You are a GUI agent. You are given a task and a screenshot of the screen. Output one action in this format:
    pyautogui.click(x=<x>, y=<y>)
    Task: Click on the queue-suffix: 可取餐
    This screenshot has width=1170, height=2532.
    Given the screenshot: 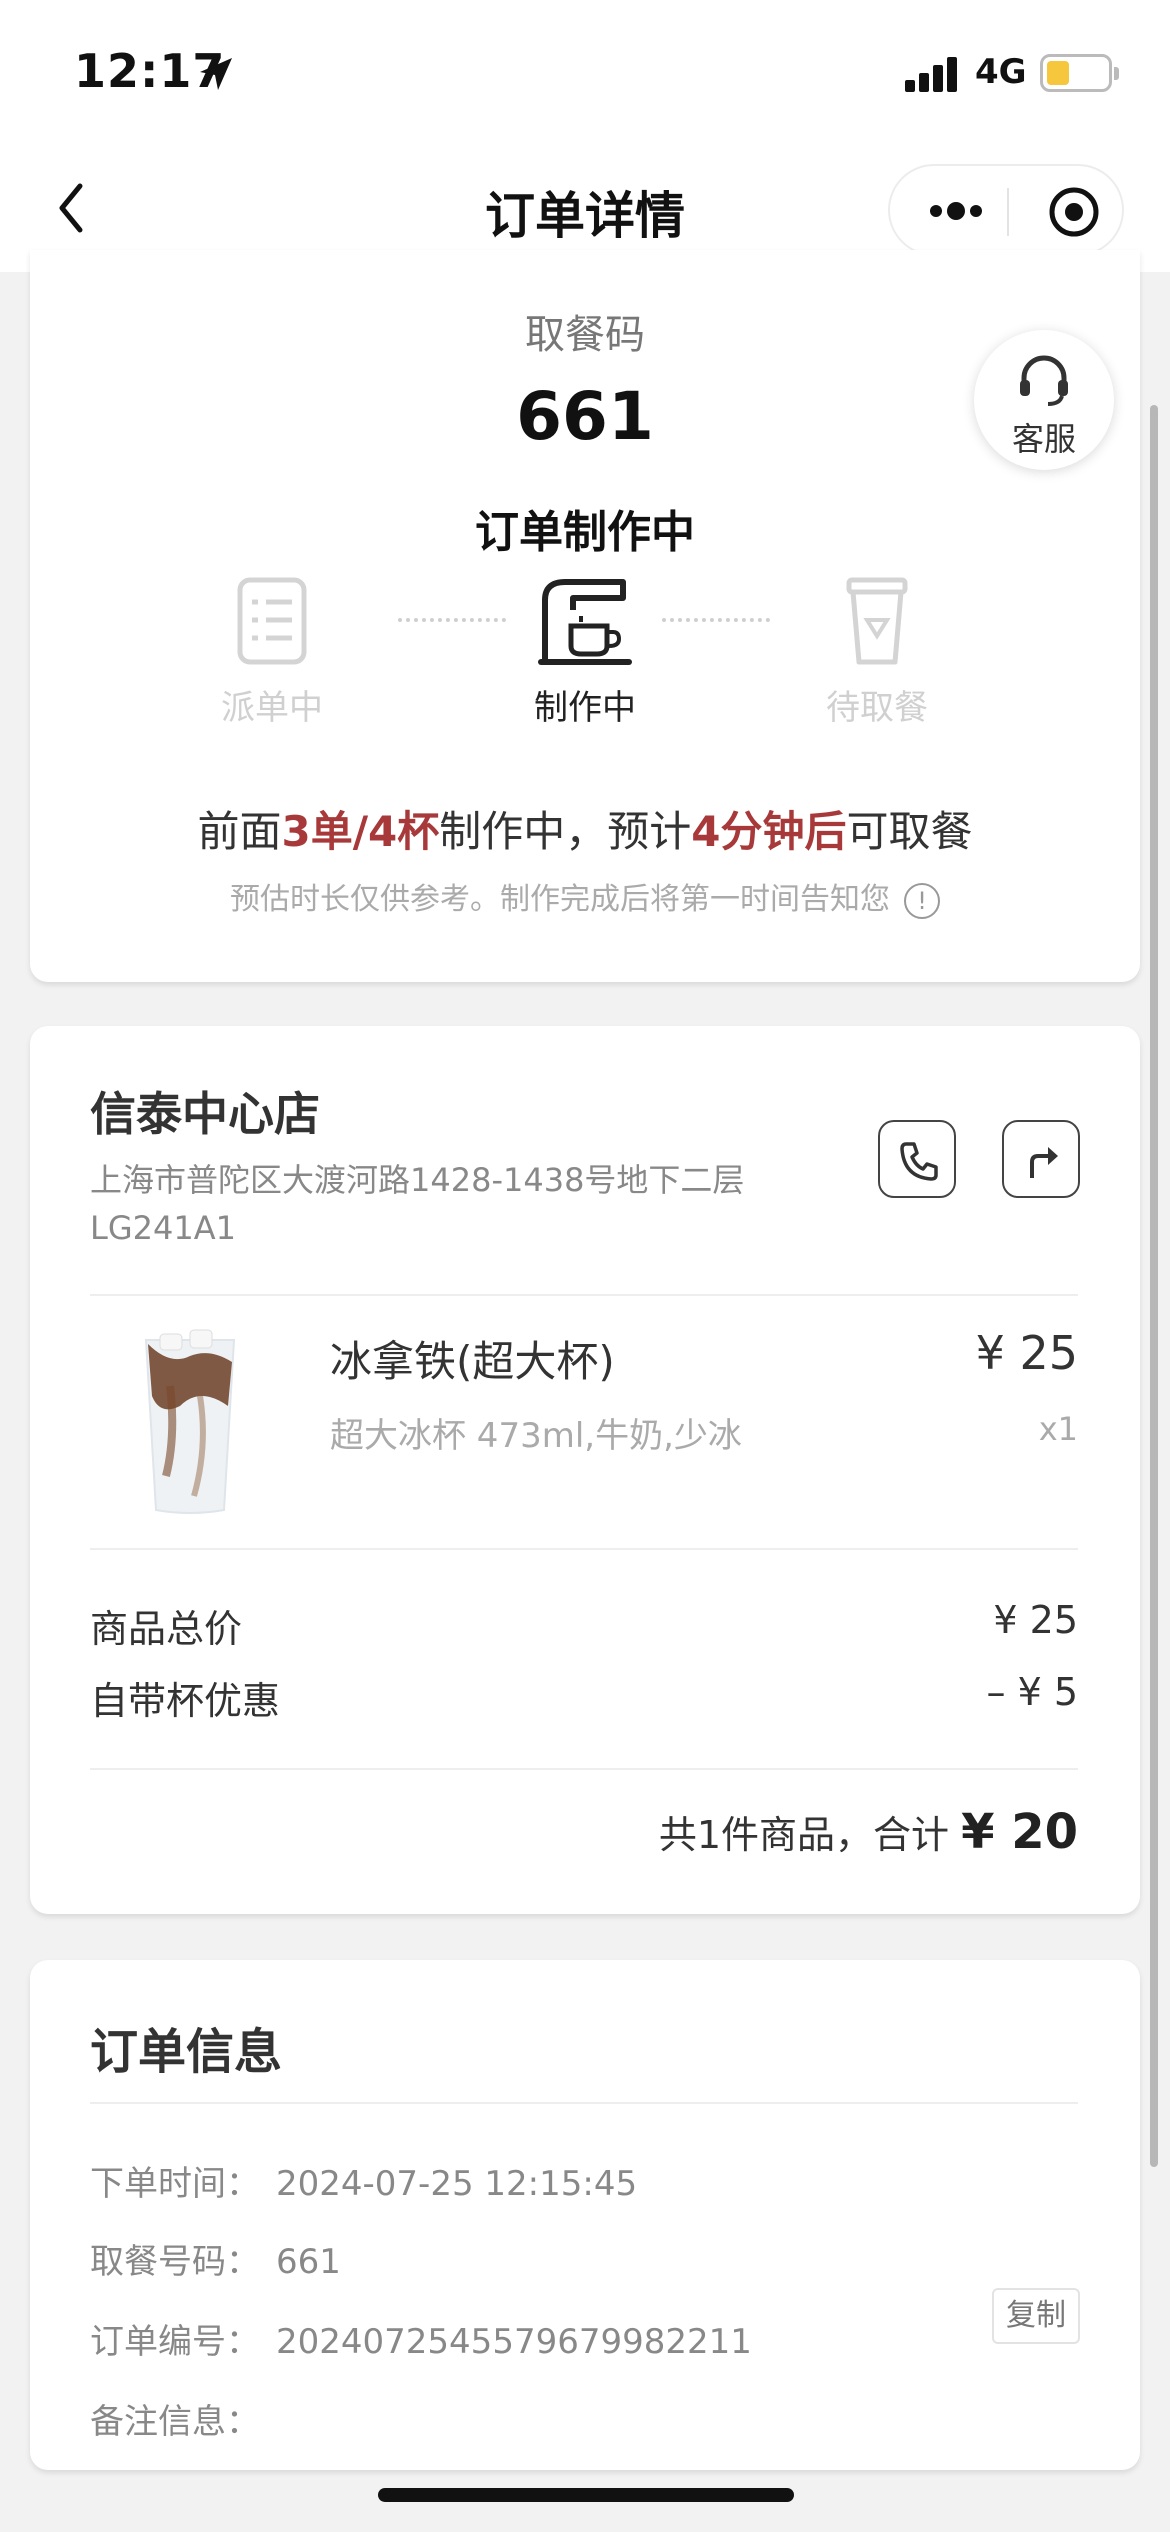 What is the action you would take?
    pyautogui.click(x=909, y=831)
    